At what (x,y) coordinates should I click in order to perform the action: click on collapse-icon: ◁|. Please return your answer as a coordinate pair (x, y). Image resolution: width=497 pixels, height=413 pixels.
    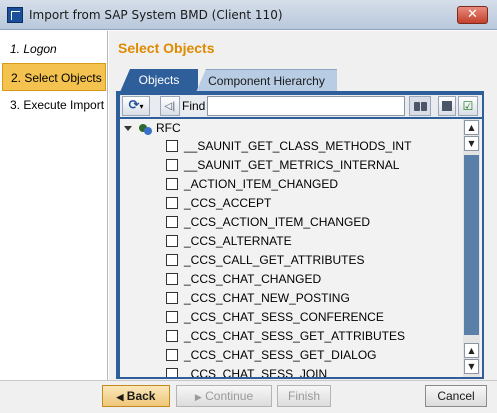
    Looking at the image, I should click on (170, 106).